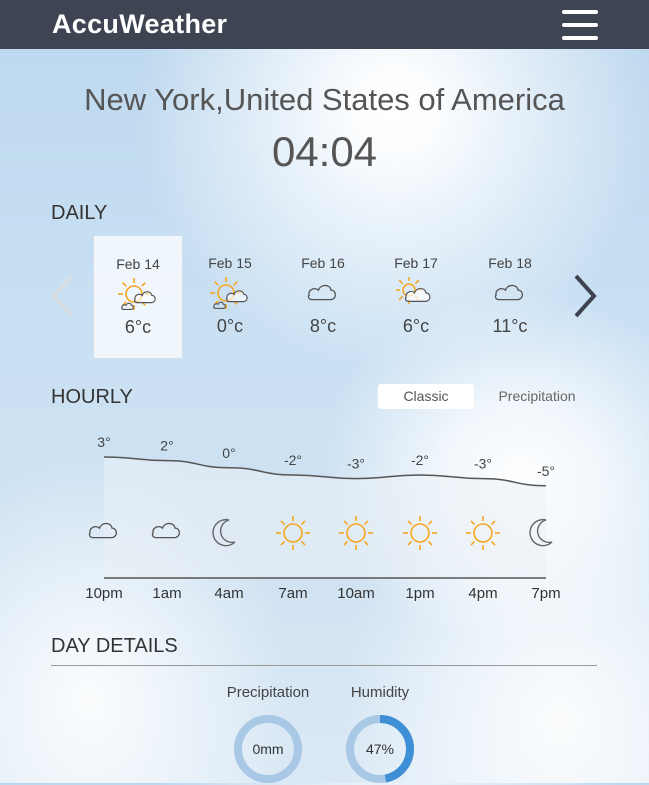 The image size is (649, 785). Describe the element at coordinates (323, 326) in the screenshot. I see `day-temp: 8°c` at that location.